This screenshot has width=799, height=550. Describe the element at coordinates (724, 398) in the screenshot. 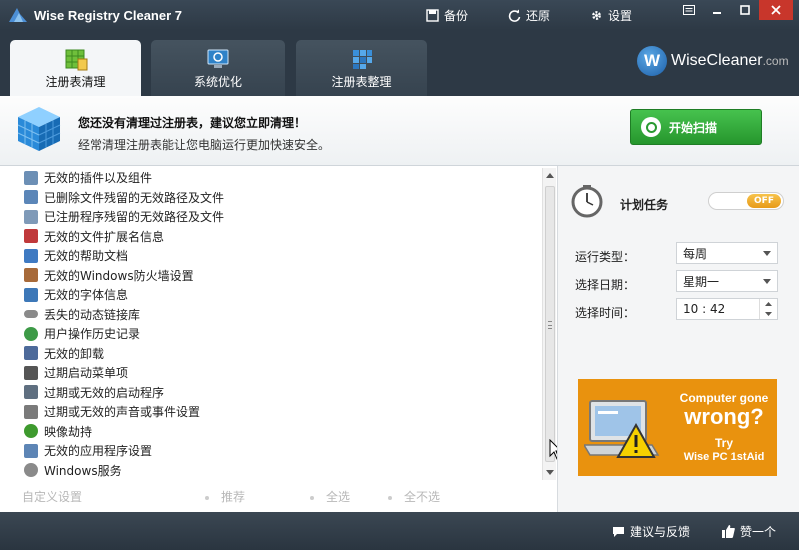

I see `ad-line-1: Computer gone` at that location.